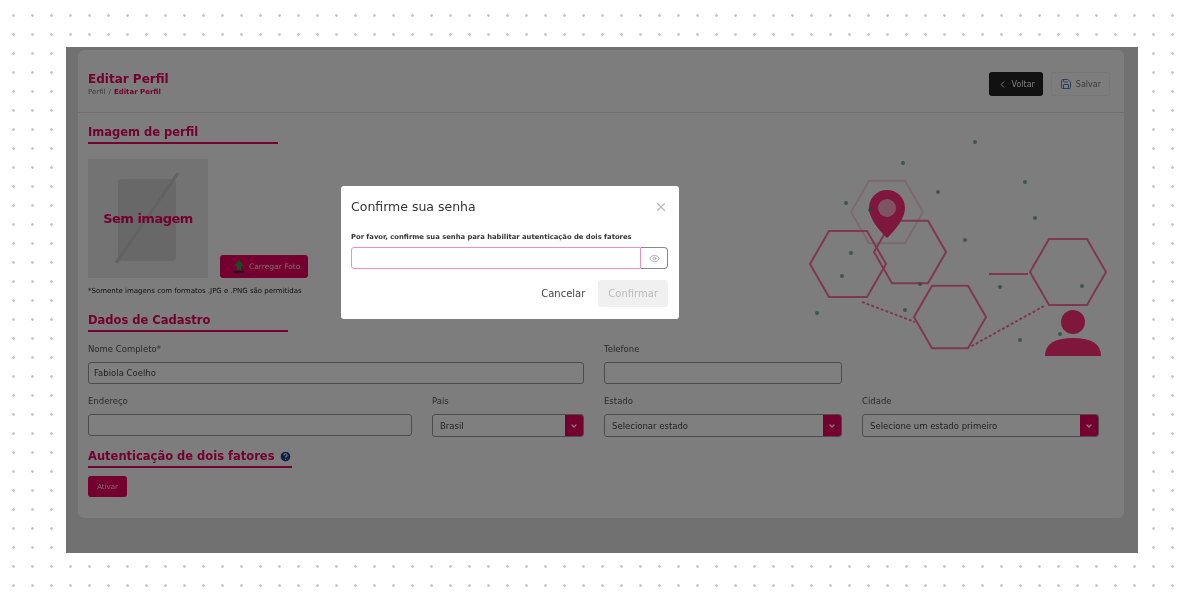 The width and height of the screenshot is (1182, 594). I want to click on password-field, so click(496, 258).